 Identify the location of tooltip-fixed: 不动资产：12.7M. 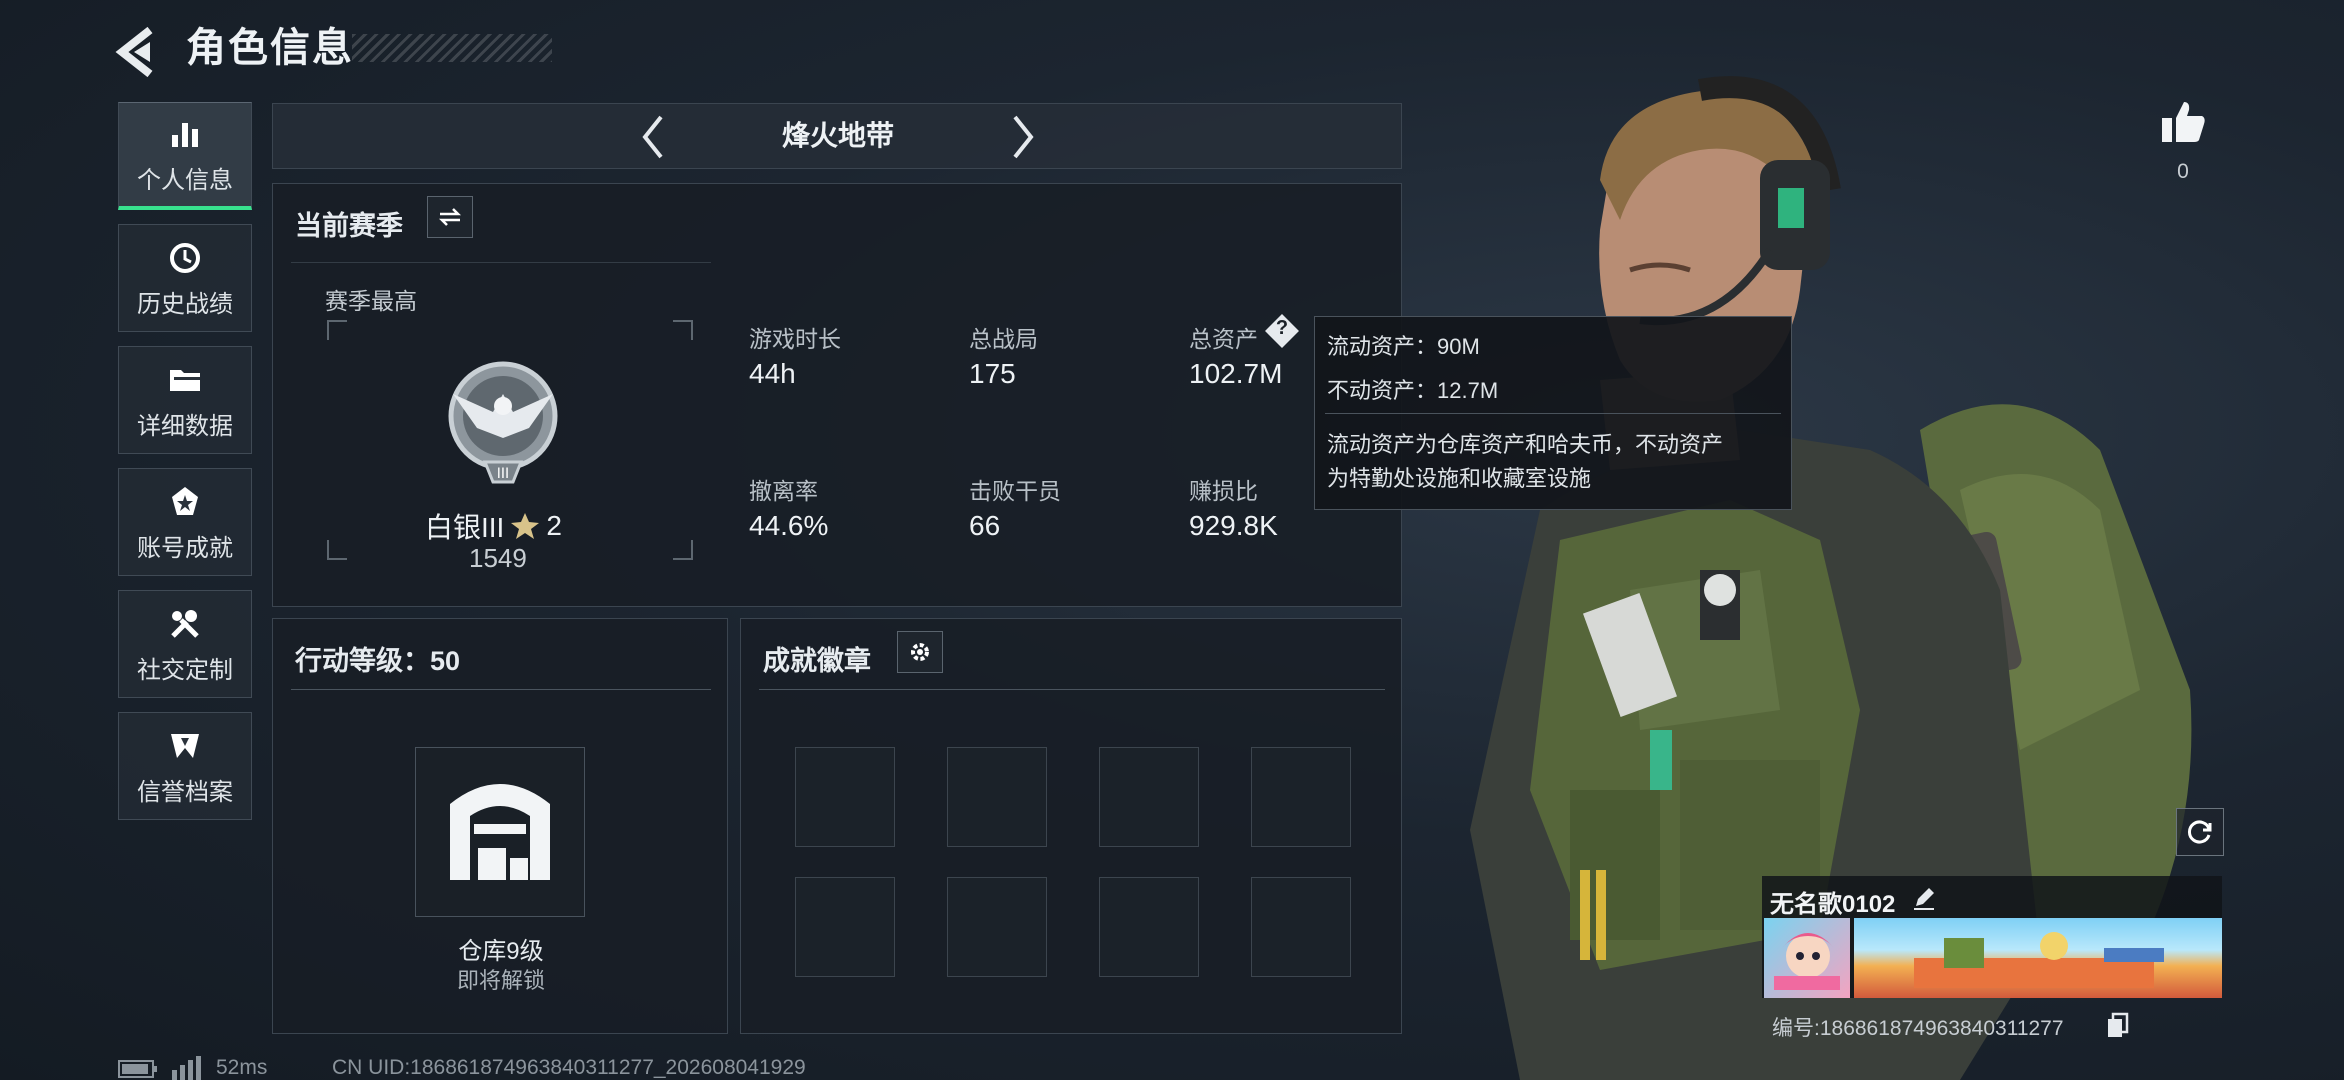
(1413, 390).